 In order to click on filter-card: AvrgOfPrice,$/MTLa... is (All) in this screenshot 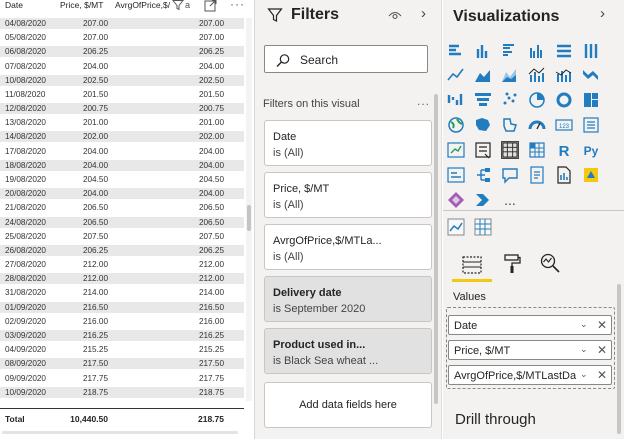, I will do `click(348, 247)`.